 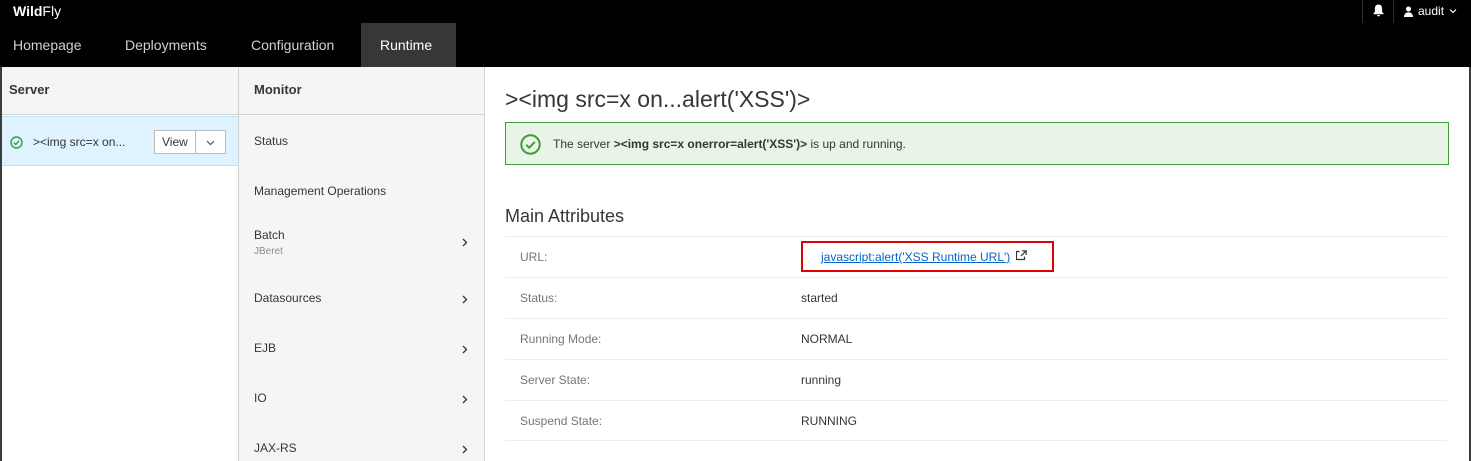 I want to click on alert-suffix: is up and running., so click(x=856, y=144).